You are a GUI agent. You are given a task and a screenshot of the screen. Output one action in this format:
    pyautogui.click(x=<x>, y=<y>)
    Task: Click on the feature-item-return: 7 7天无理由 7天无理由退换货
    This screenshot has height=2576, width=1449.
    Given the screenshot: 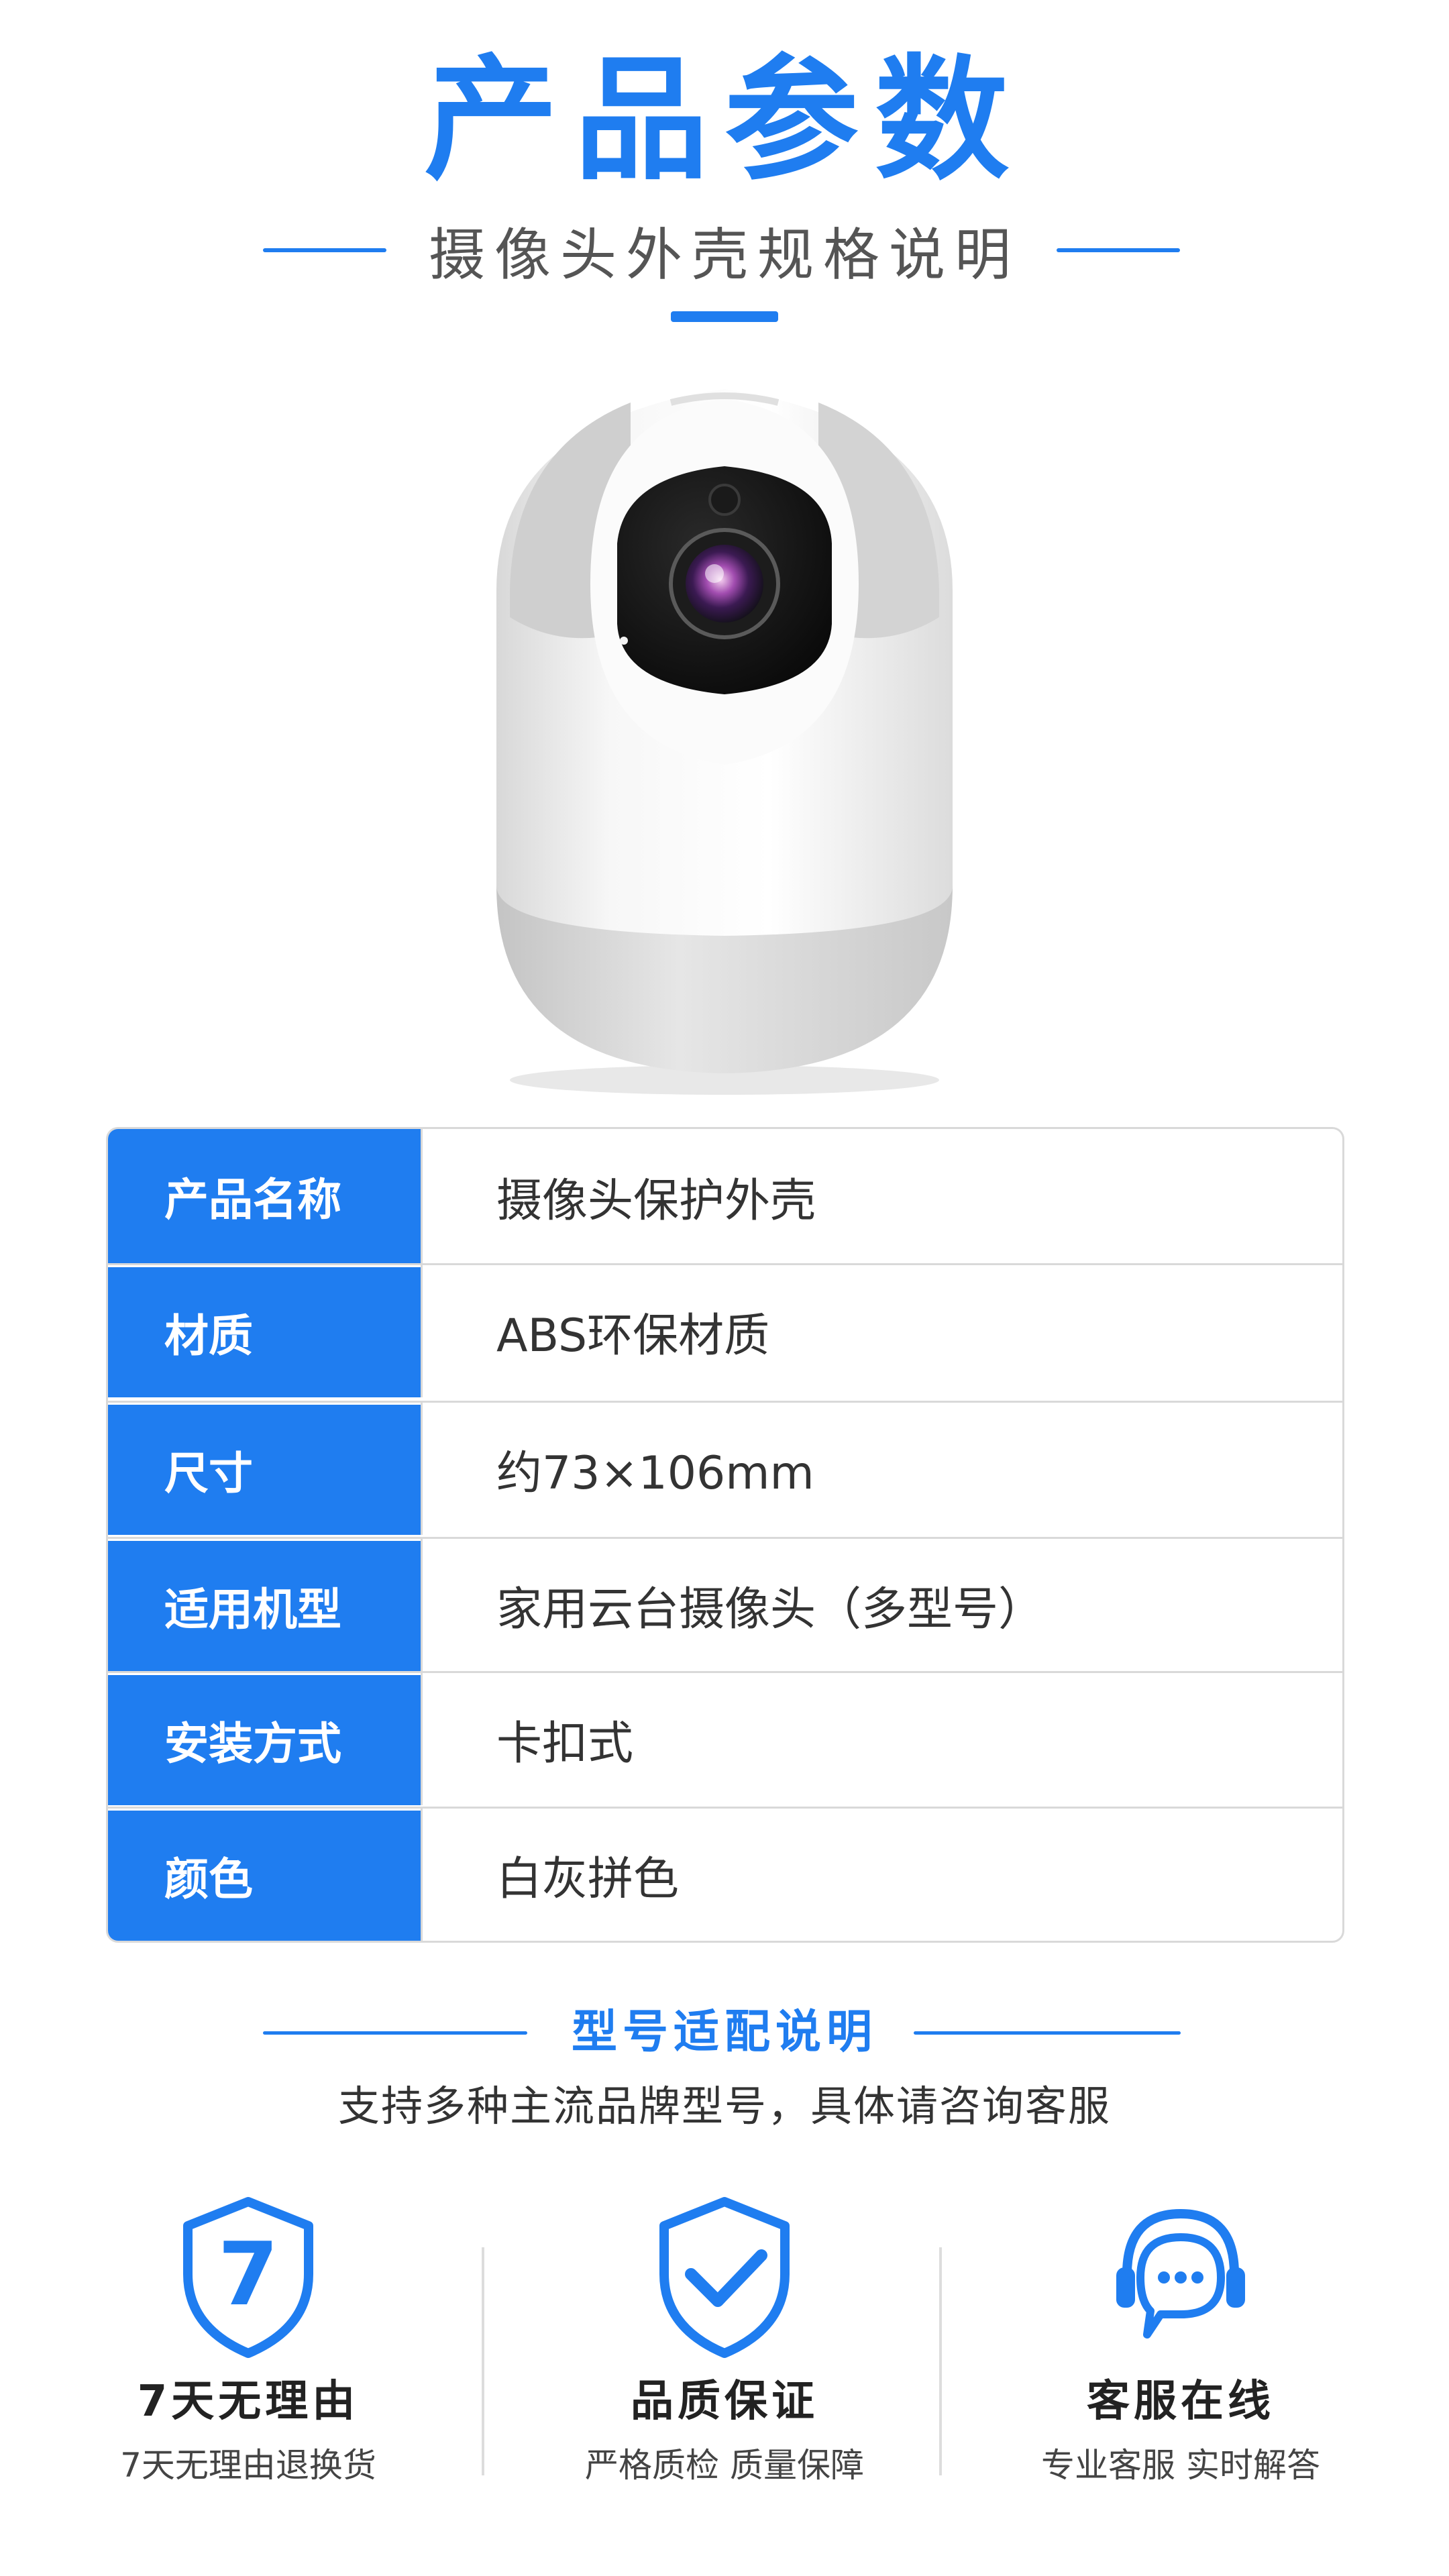 What is the action you would take?
    pyautogui.click(x=248, y=2355)
    